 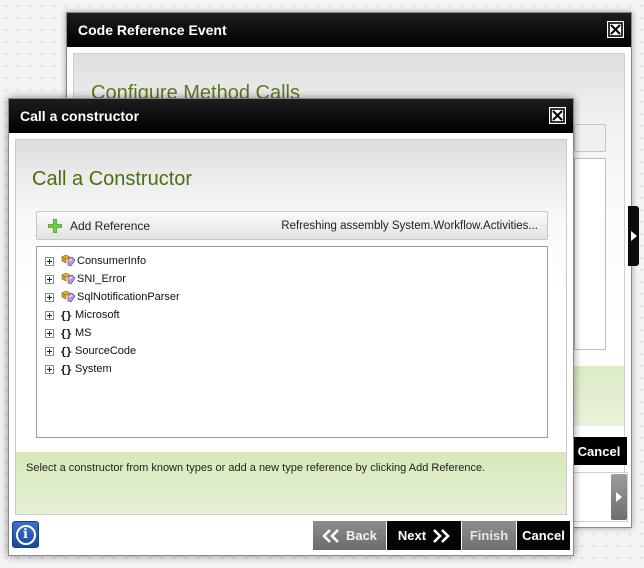 What do you see at coordinates (590, 138) in the screenshot?
I see `back-dialog-input` at bounding box center [590, 138].